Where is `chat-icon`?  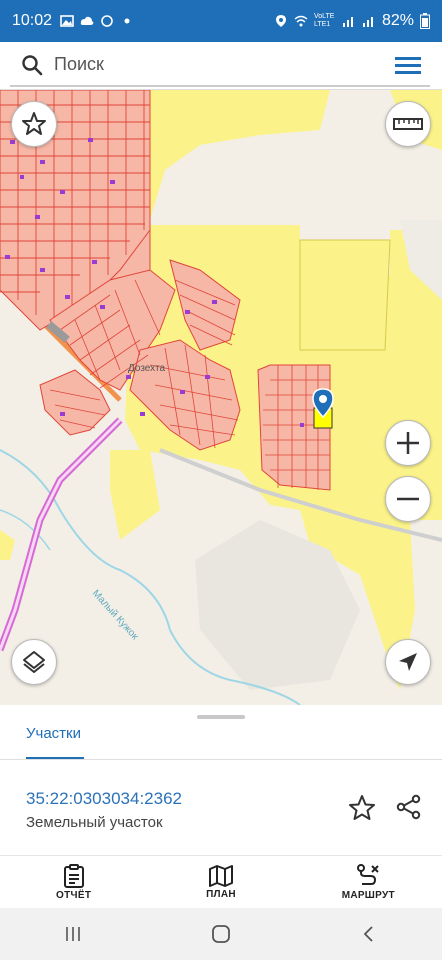 chat-icon is located at coordinates (107, 21).